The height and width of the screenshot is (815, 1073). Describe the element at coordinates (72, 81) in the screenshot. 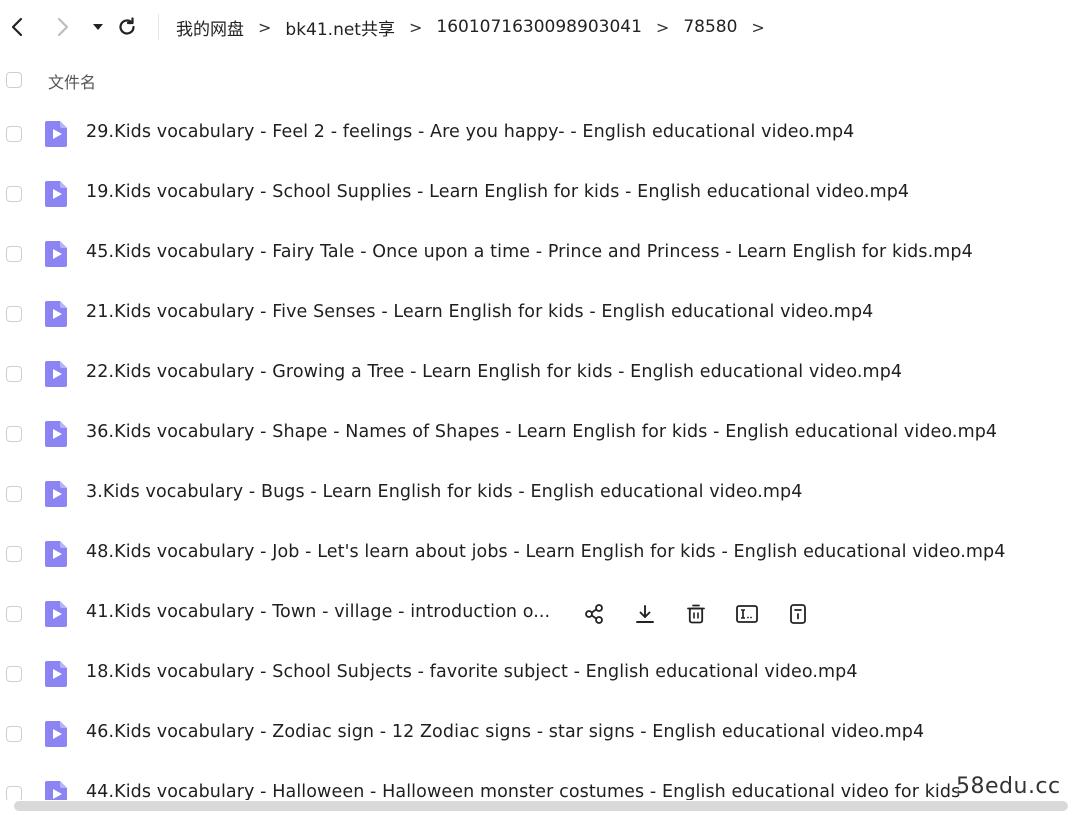

I see `column-header-filename: 文件名` at that location.